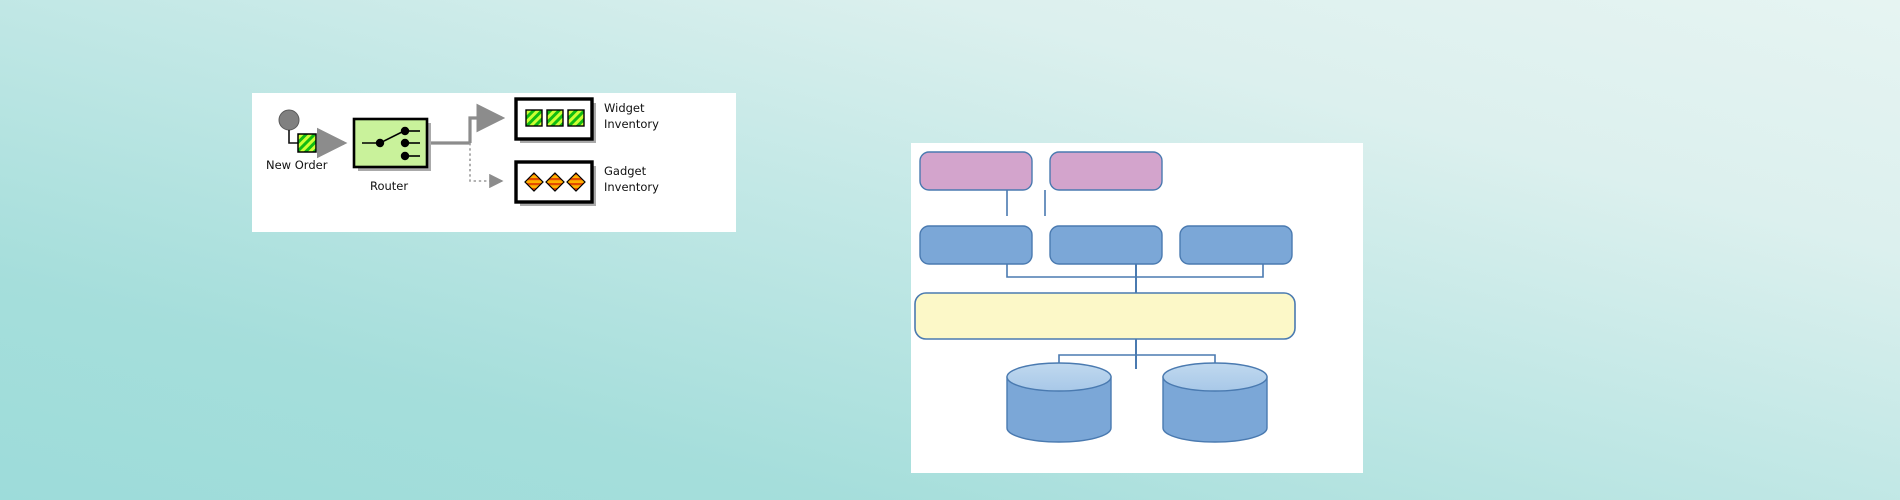 The width and height of the screenshot is (1900, 500). Describe the element at coordinates (1135, 279) in the screenshot. I see `architecture-connectors` at that location.